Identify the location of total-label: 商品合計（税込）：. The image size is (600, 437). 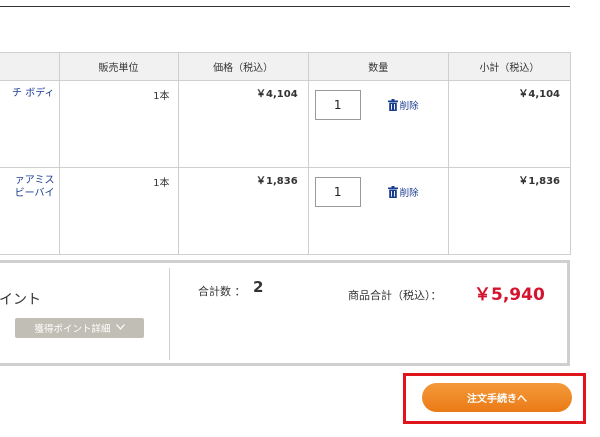
(395, 295).